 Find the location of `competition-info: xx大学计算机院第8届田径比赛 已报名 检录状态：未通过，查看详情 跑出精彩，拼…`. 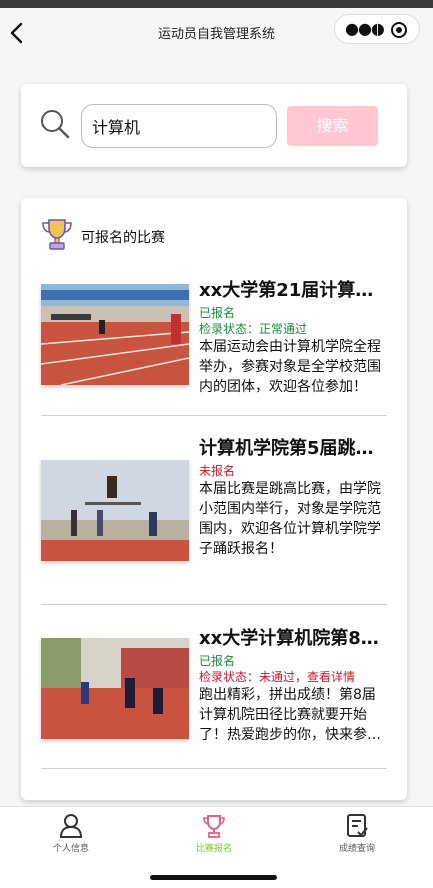

competition-info: xx大学计算机院第8届田径比赛 已报名 检录状态：未通过，查看详情 跑出精彩，拼… is located at coordinates (293, 686).